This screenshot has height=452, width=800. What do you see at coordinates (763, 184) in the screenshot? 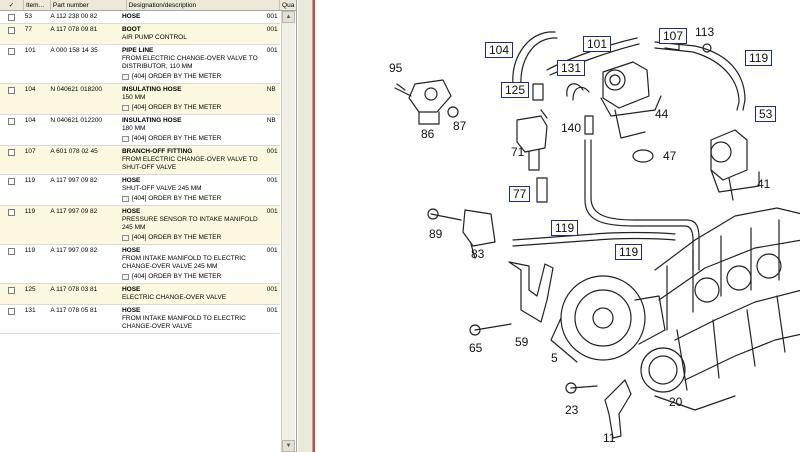
I see `callout-41: 41` at bounding box center [763, 184].